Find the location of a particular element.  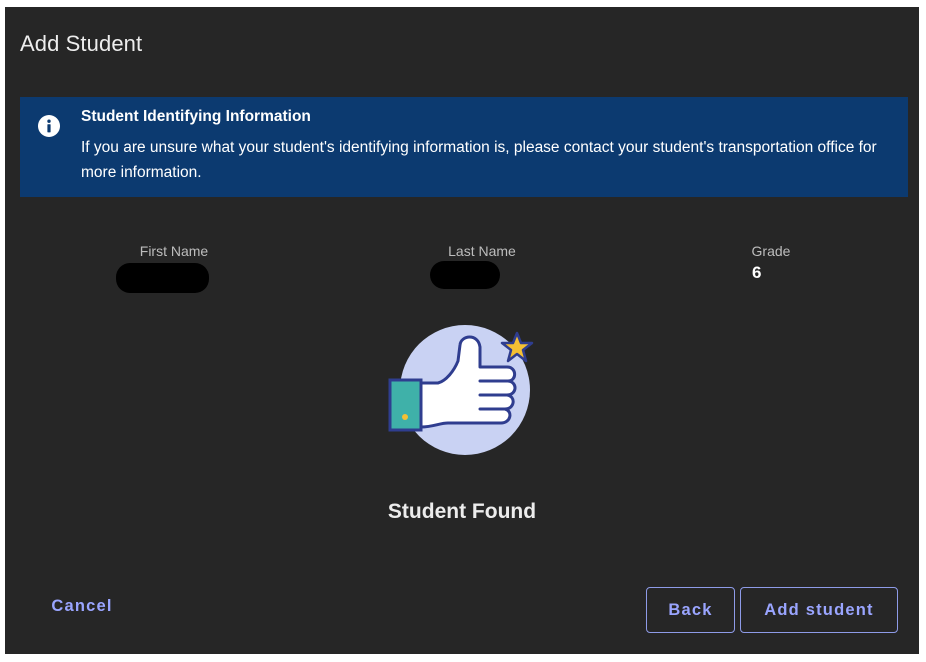

first-name-label: First Name is located at coordinates (174, 251).